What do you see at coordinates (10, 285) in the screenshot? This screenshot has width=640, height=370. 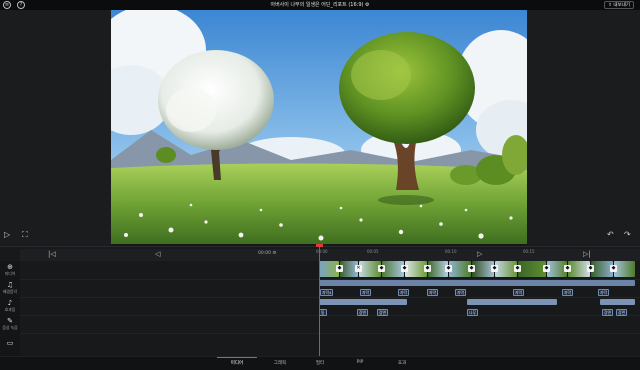 I see `music-icon: ♫` at bounding box center [10, 285].